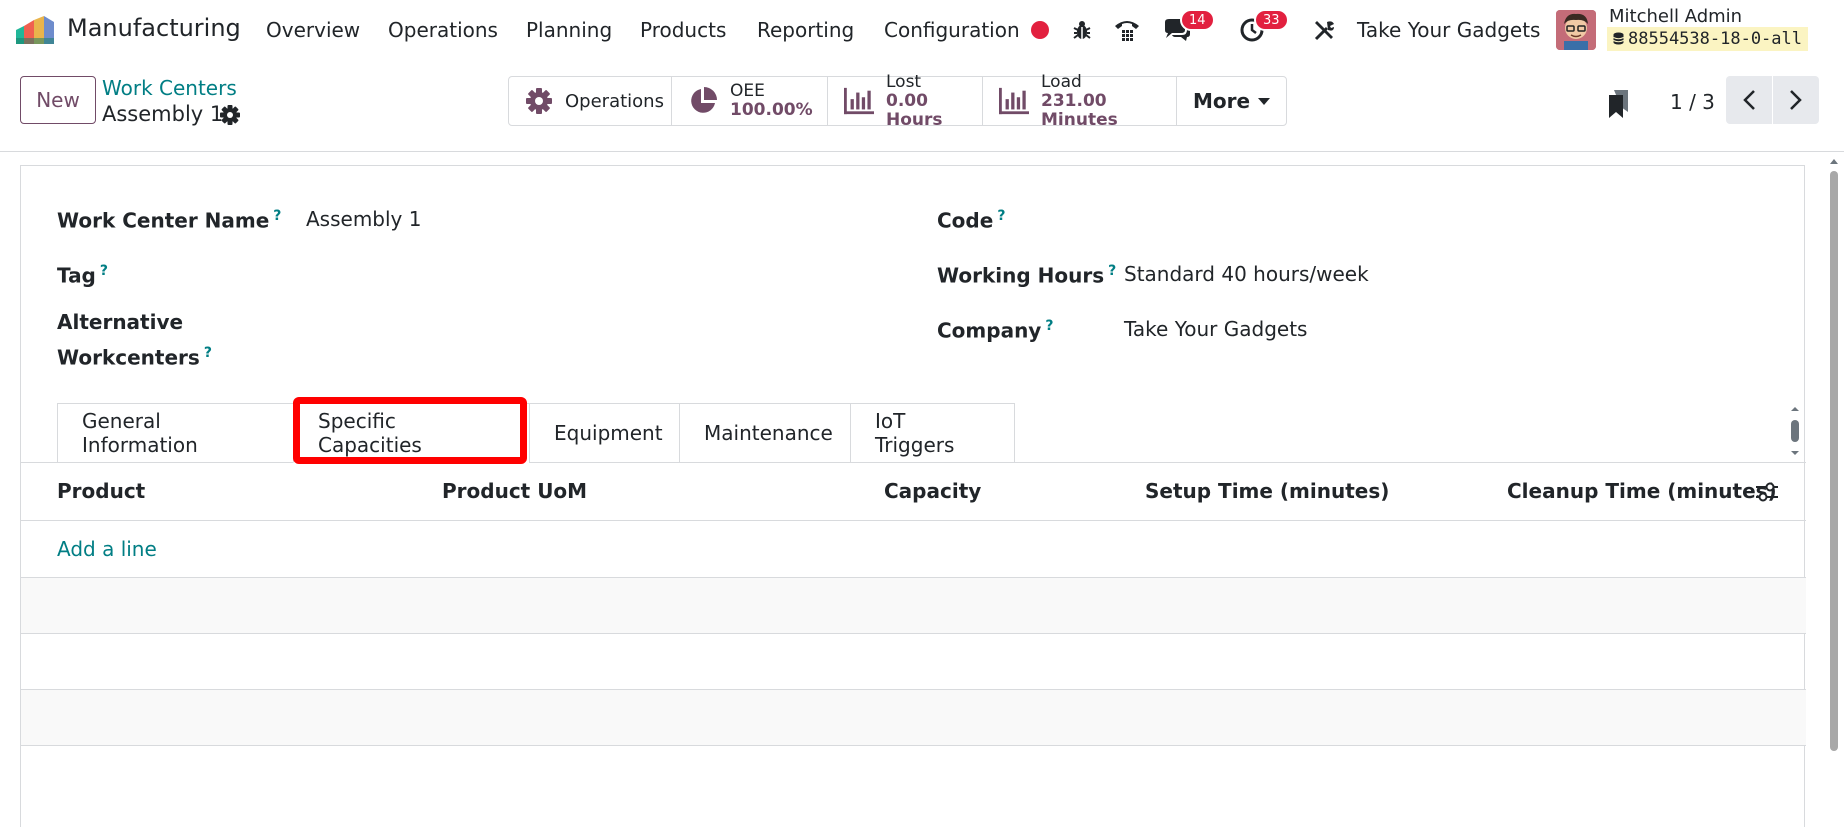 The image size is (1844, 827). What do you see at coordinates (904, 81) in the screenshot?
I see `lost-label: Lost` at bounding box center [904, 81].